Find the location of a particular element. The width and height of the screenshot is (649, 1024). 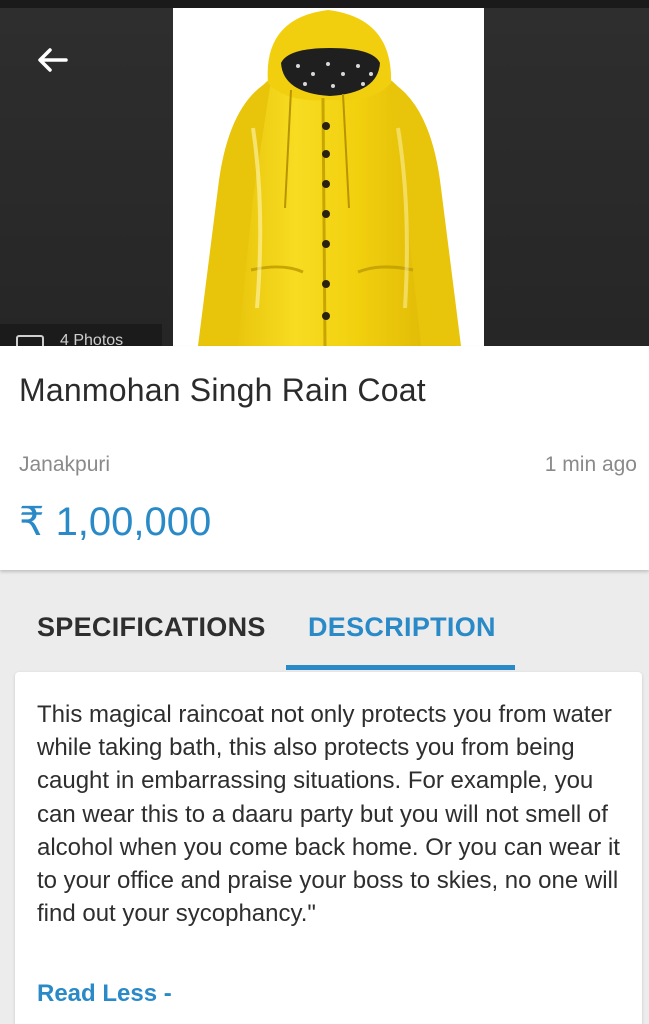

listing-price: ₹ 1,00,000 is located at coordinates (115, 522).